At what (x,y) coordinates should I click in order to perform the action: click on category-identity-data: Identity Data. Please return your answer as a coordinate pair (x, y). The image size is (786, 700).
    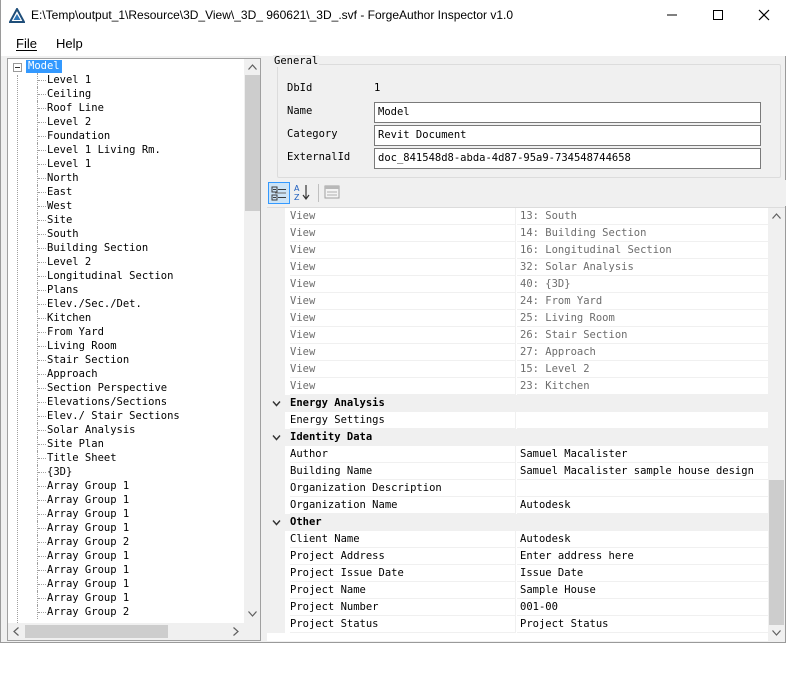
    Looking at the image, I should click on (517, 437).